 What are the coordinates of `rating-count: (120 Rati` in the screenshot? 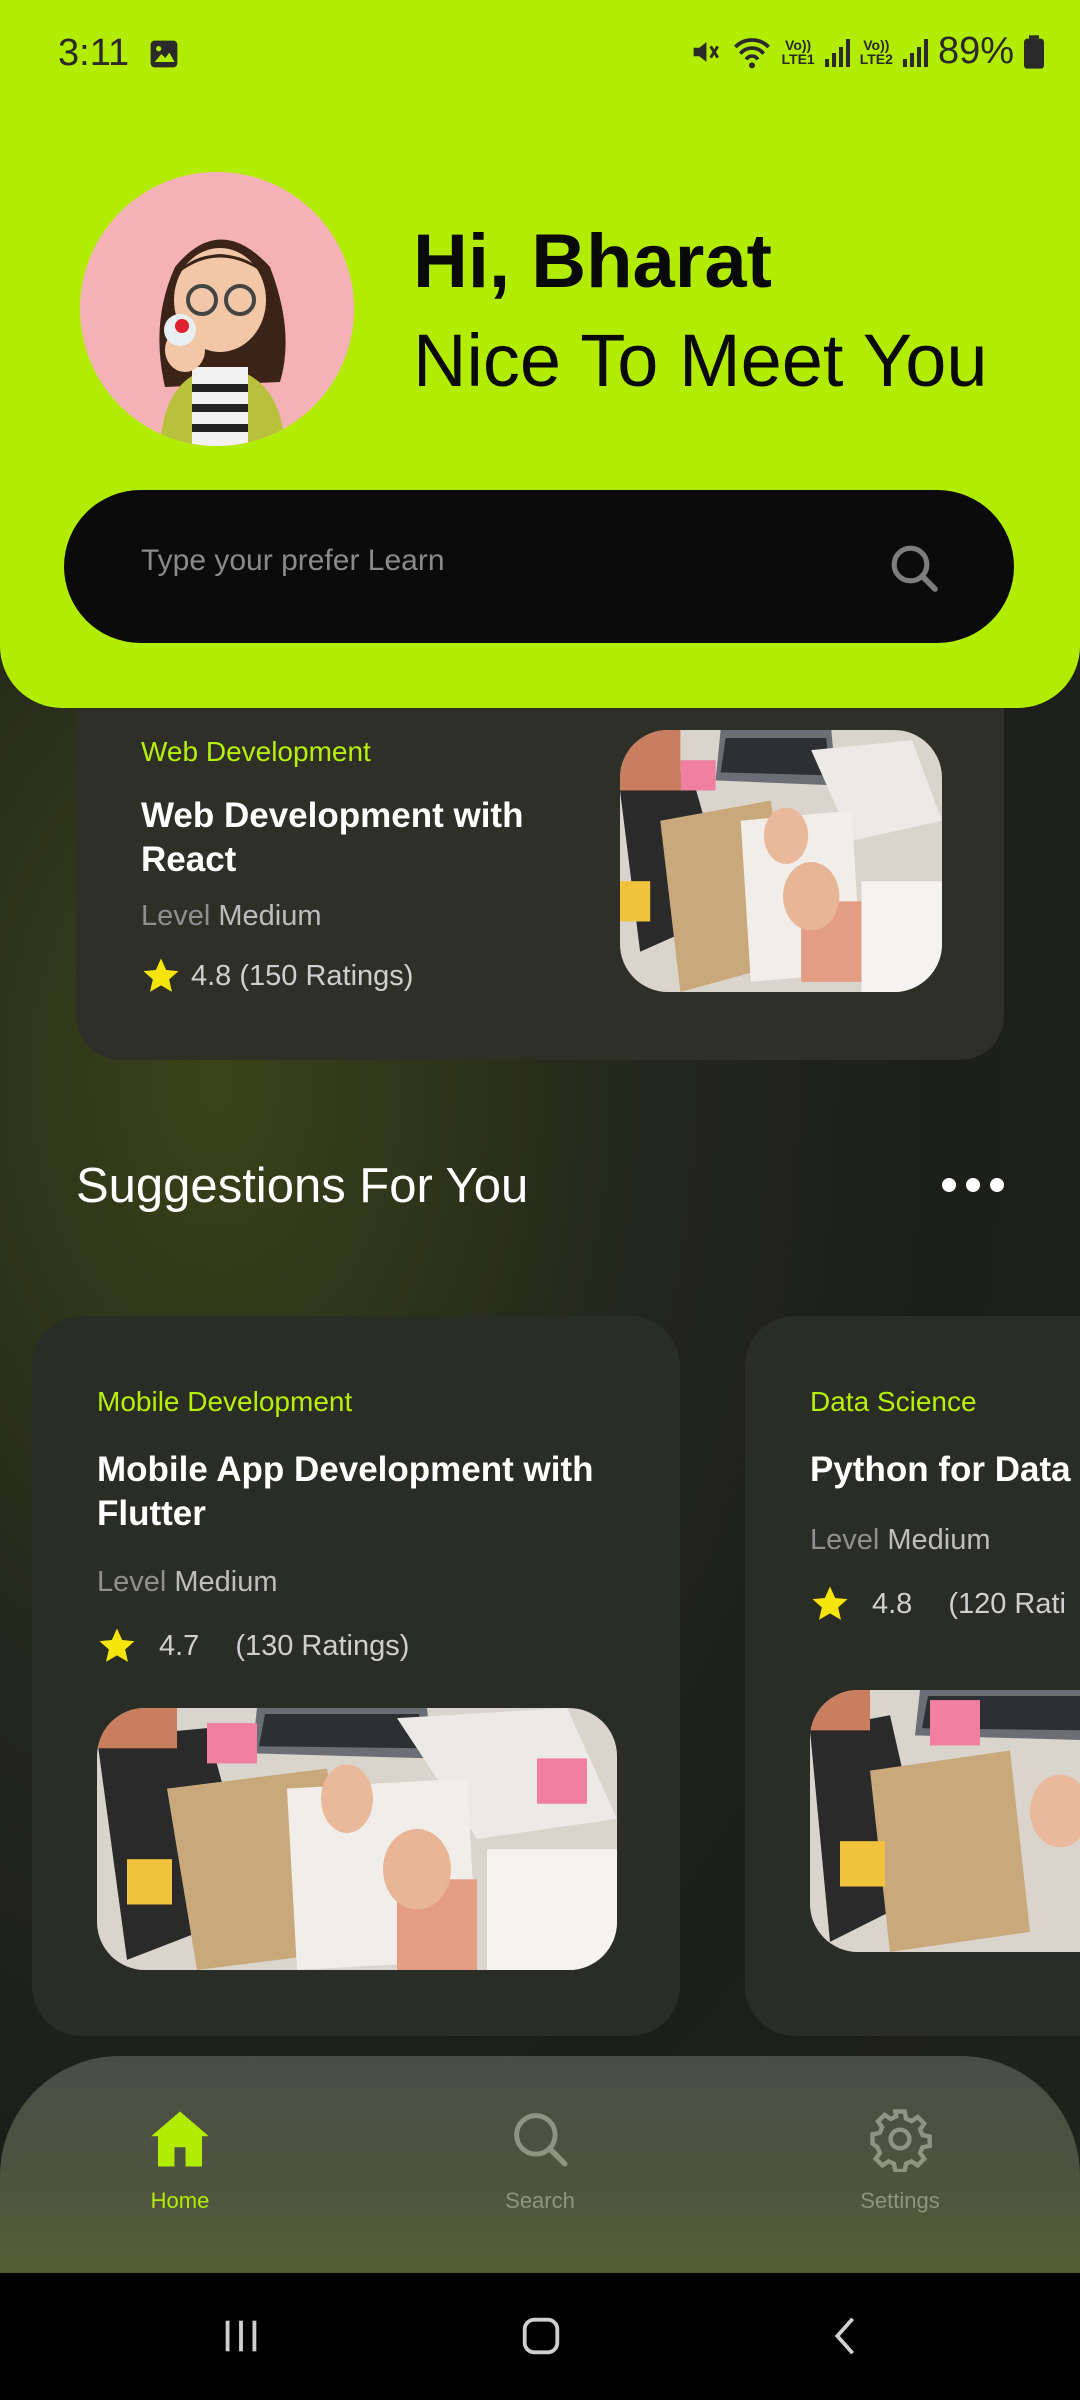 It's located at (1007, 1603).